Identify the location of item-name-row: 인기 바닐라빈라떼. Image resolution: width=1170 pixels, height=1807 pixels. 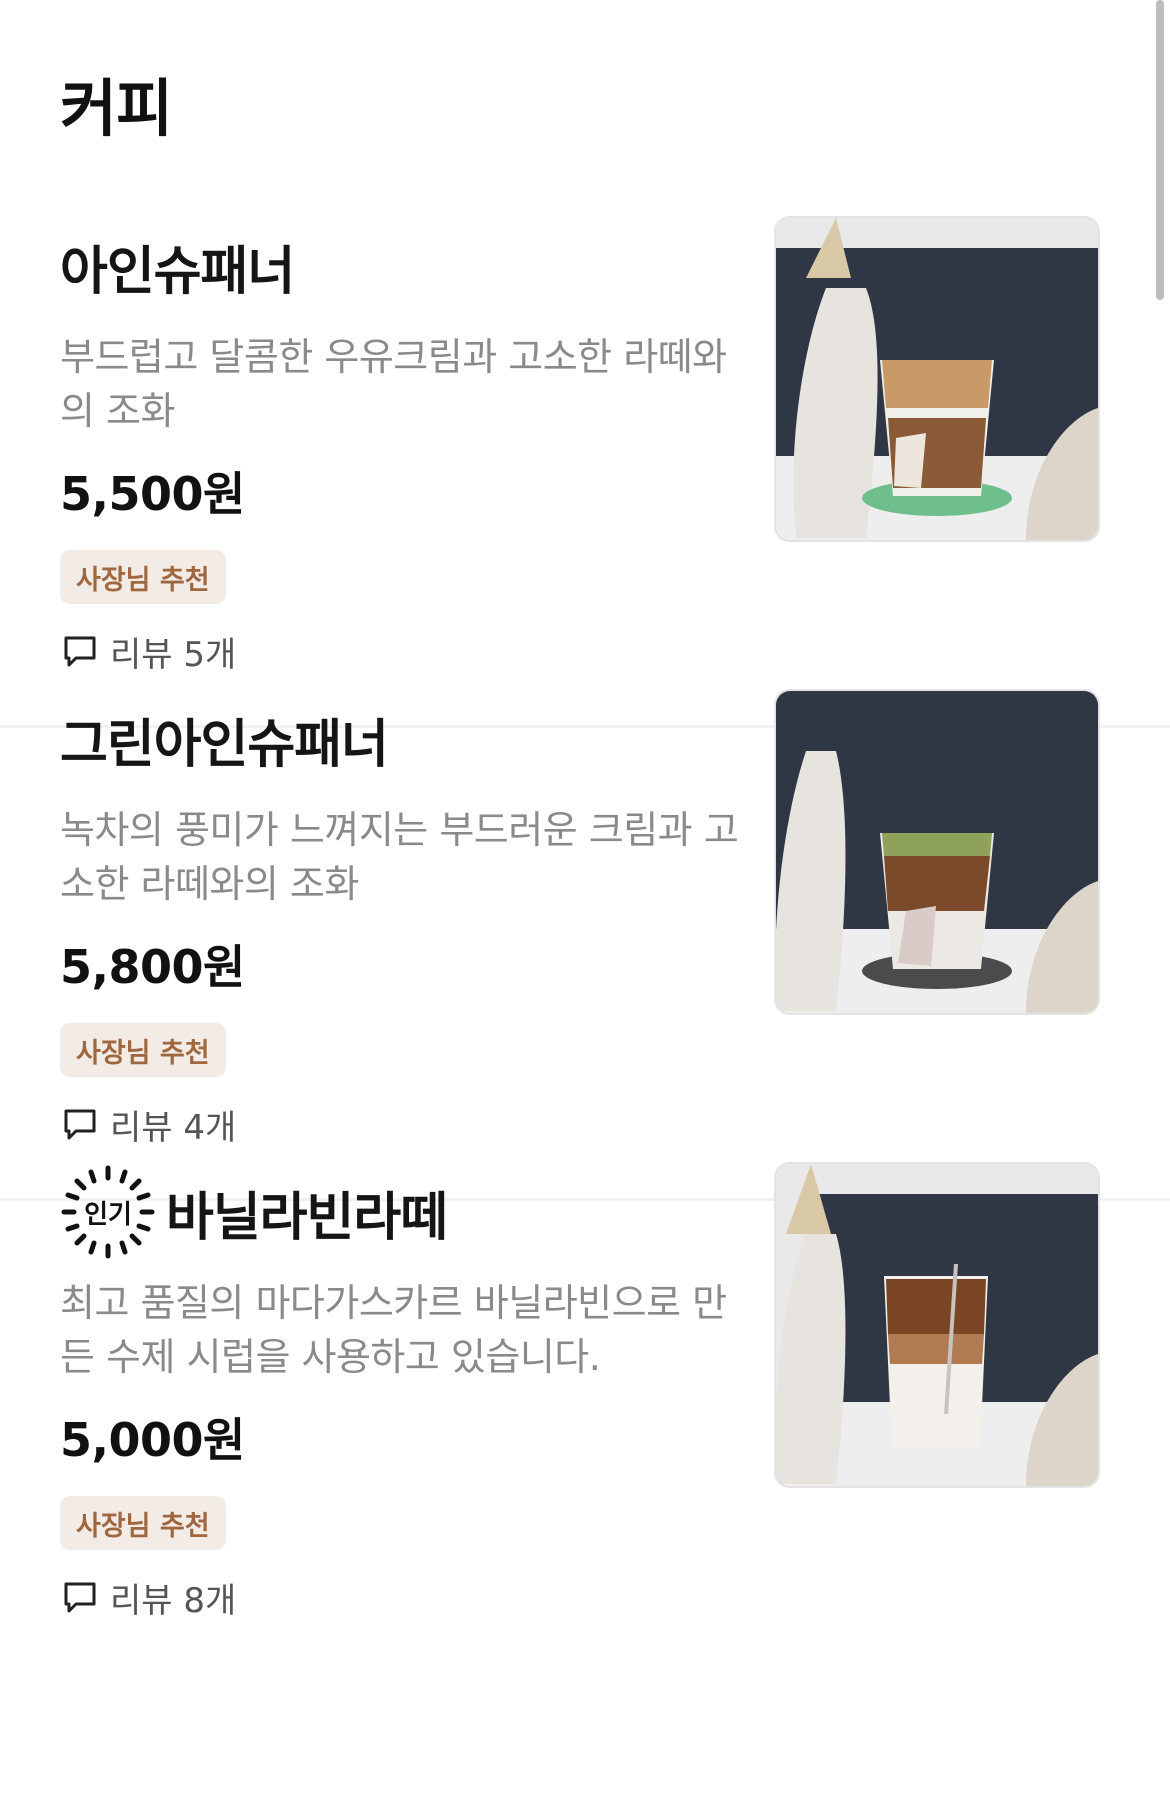
(254, 1212).